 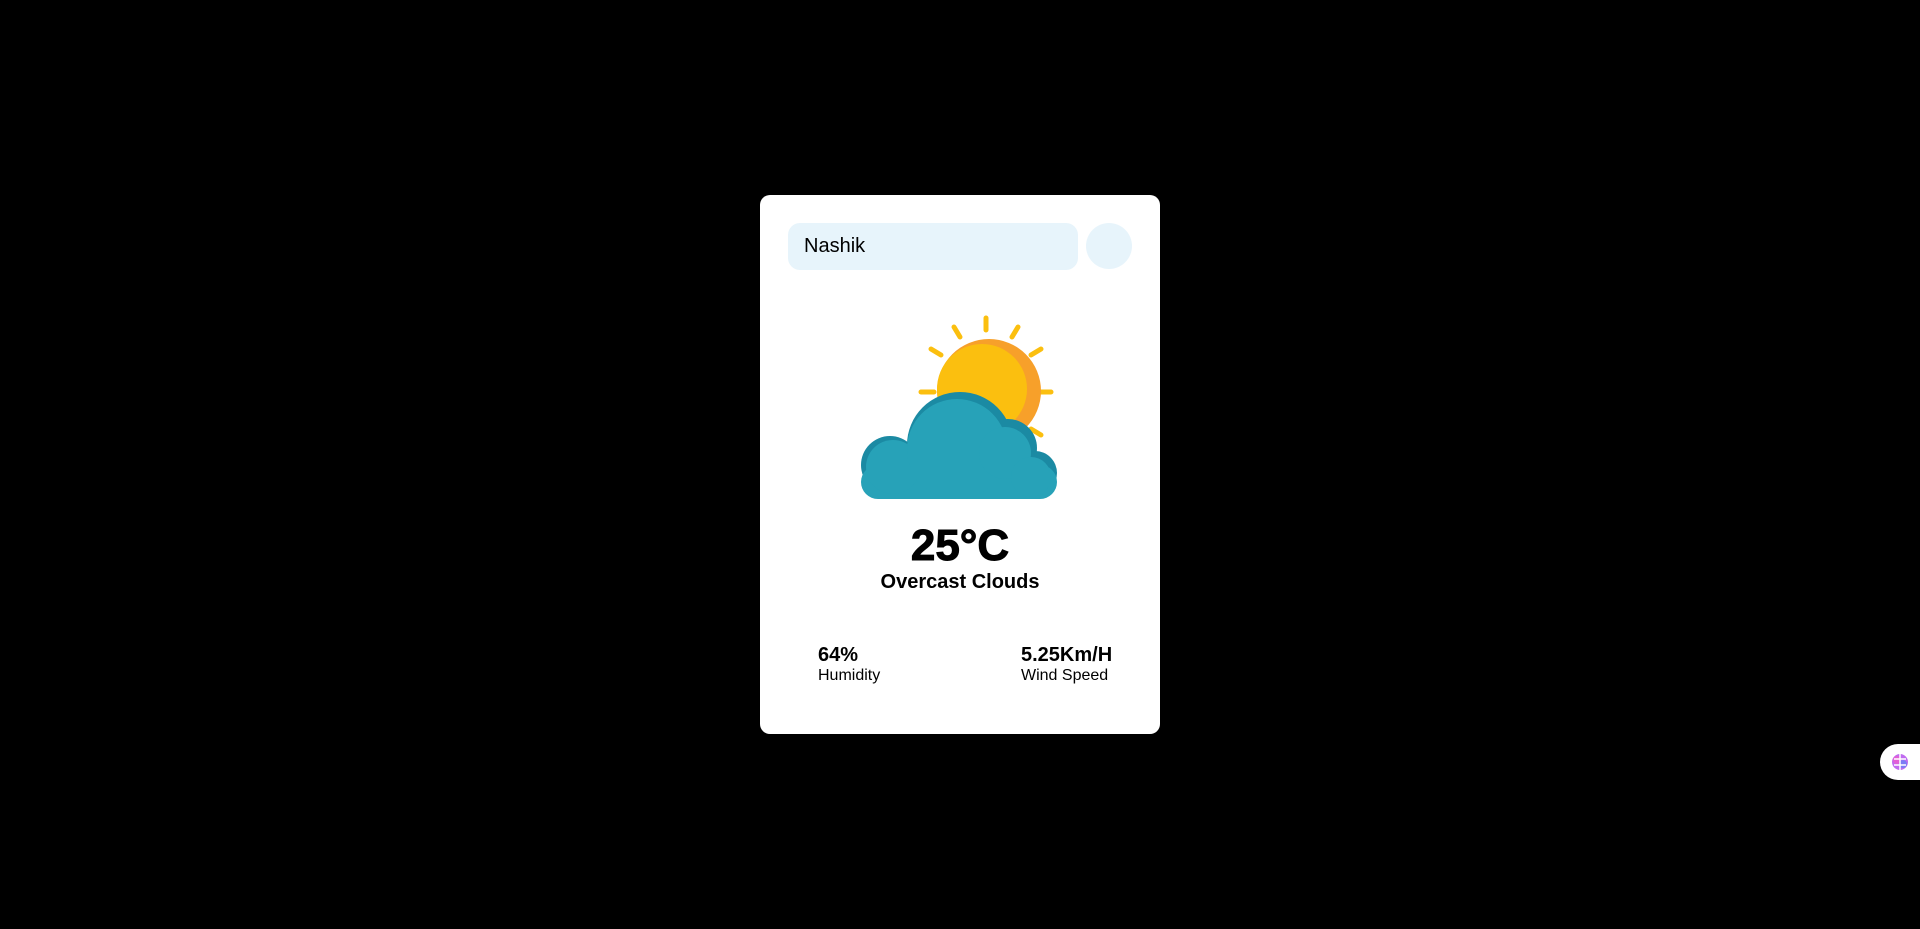 I want to click on weather-description: Overcast Clouds, so click(x=960, y=582).